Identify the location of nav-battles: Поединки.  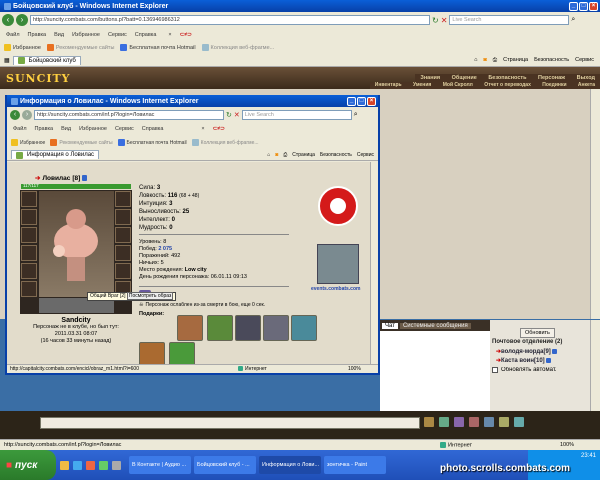
(554, 85).